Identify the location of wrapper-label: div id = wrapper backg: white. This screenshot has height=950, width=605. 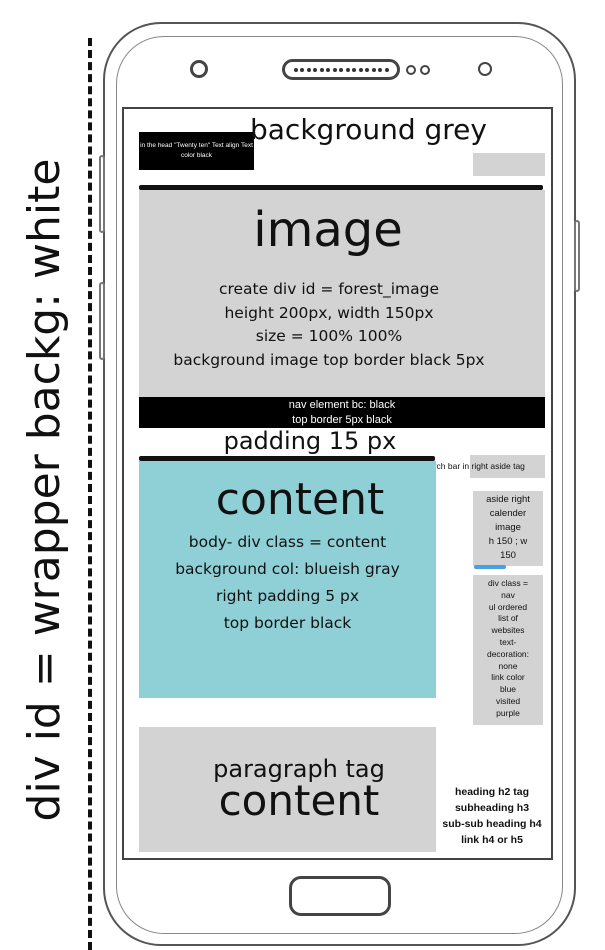
(44, 490).